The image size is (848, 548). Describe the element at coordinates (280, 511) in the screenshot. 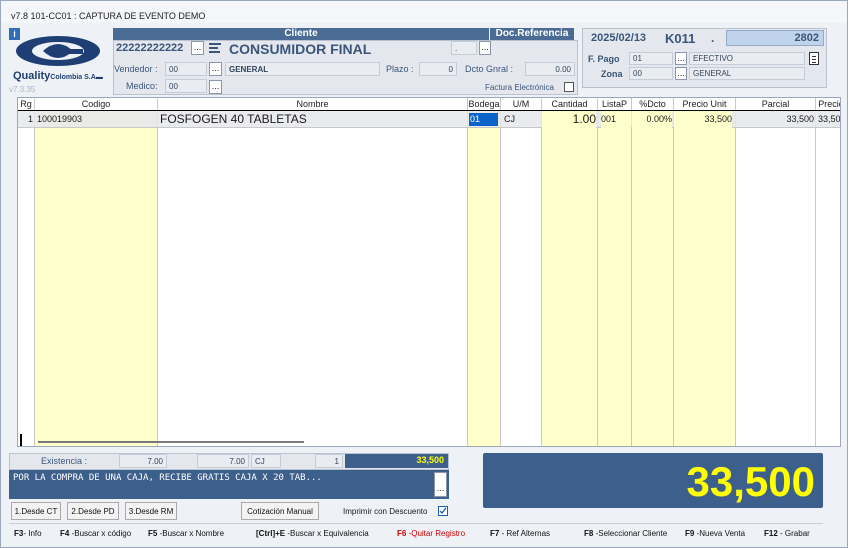

I see `cotizacion-manual-button: Cotización Manual` at that location.